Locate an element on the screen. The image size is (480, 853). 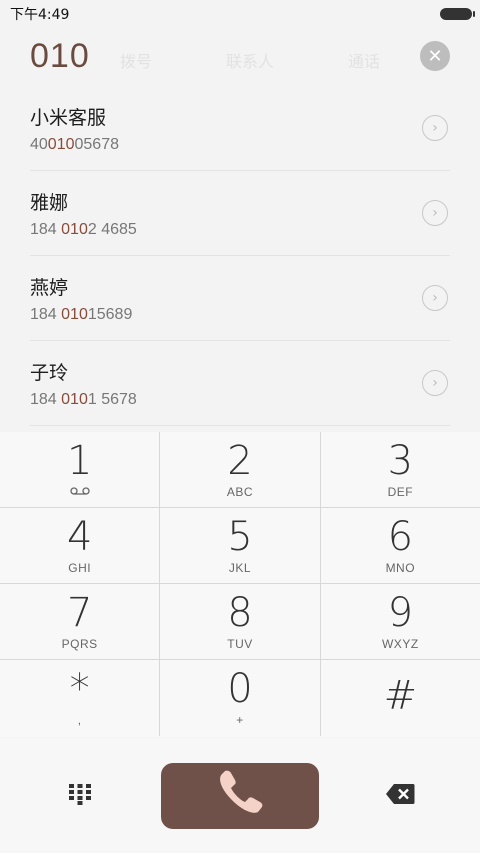
phone-icon is located at coordinates (240, 796).